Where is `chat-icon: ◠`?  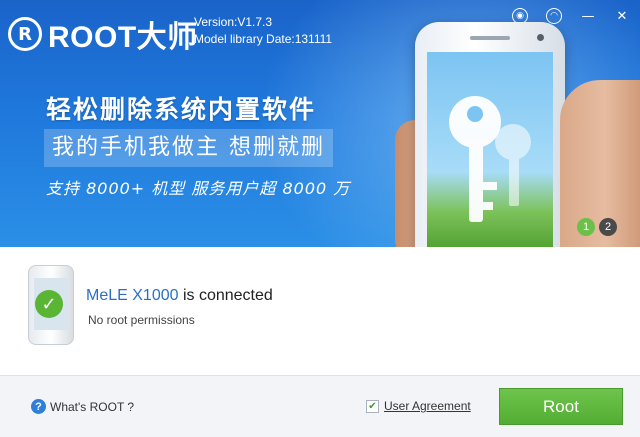 chat-icon: ◠ is located at coordinates (554, 16).